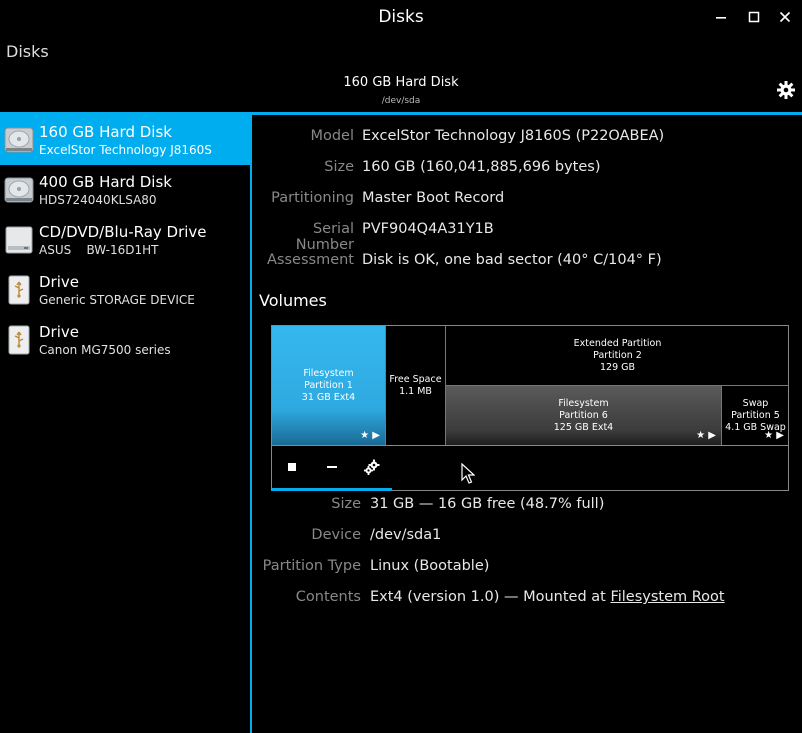 The image size is (802, 733). I want to click on disk-model: ASUS BW-16D1HT, so click(99, 249).